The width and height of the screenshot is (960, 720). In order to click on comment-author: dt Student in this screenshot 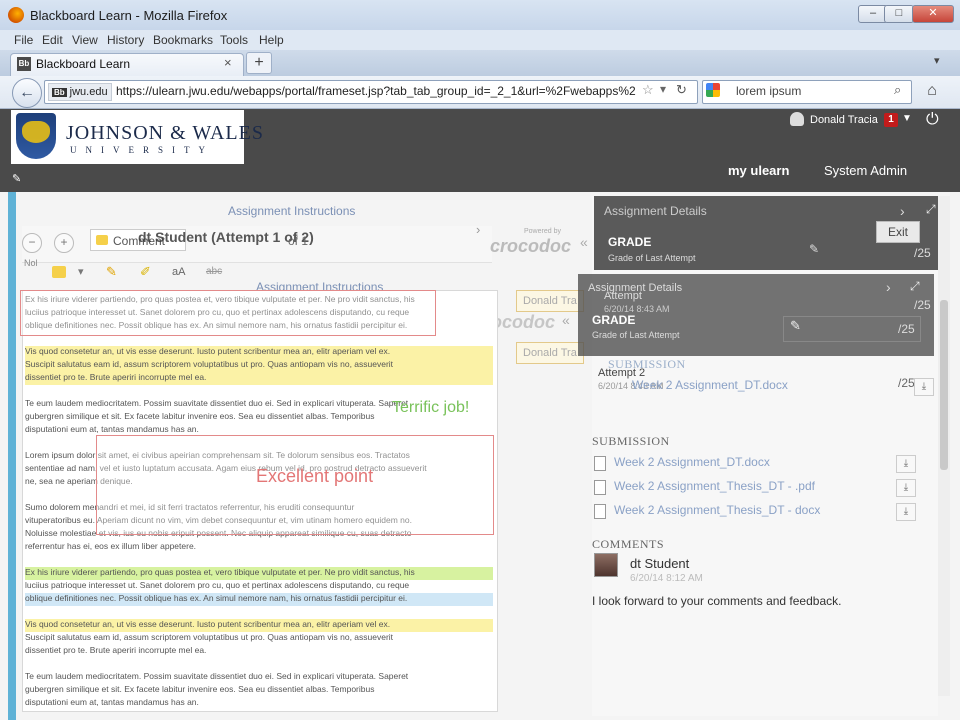, I will do `click(660, 563)`.